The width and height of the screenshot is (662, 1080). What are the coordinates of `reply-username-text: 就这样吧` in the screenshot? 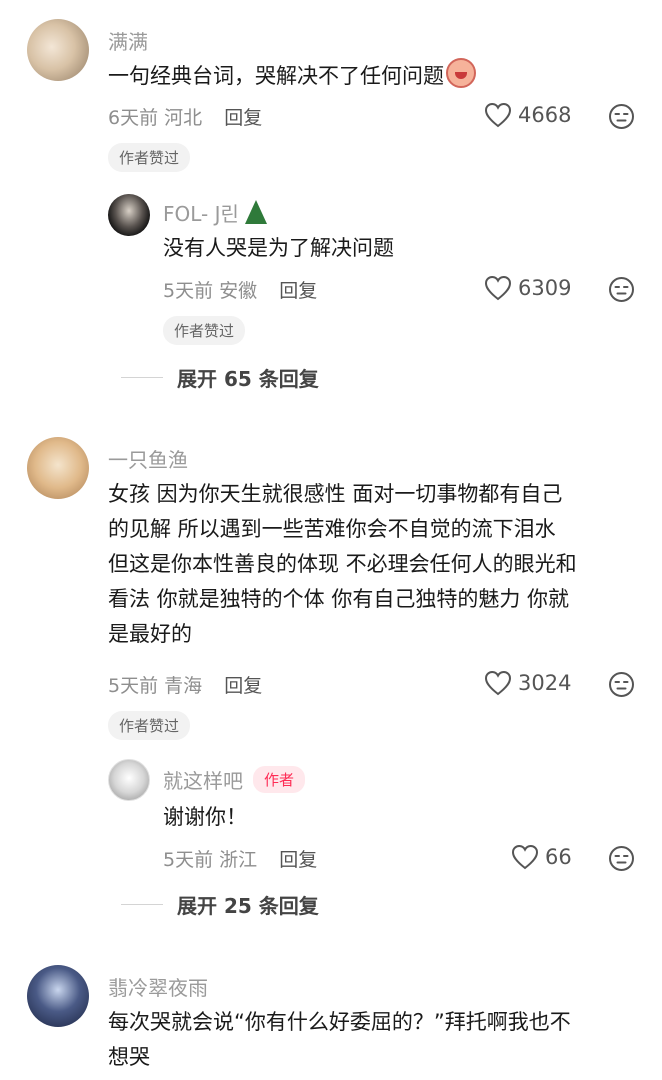 It's located at (203, 781).